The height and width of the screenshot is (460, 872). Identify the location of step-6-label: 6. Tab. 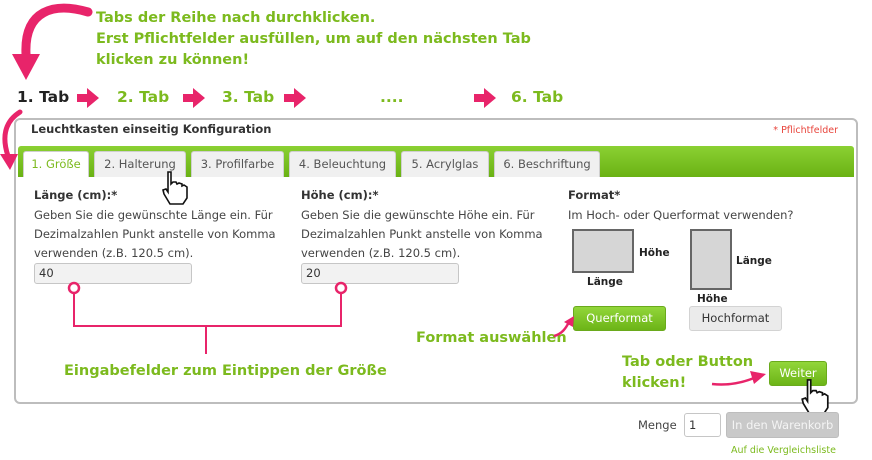
(537, 97).